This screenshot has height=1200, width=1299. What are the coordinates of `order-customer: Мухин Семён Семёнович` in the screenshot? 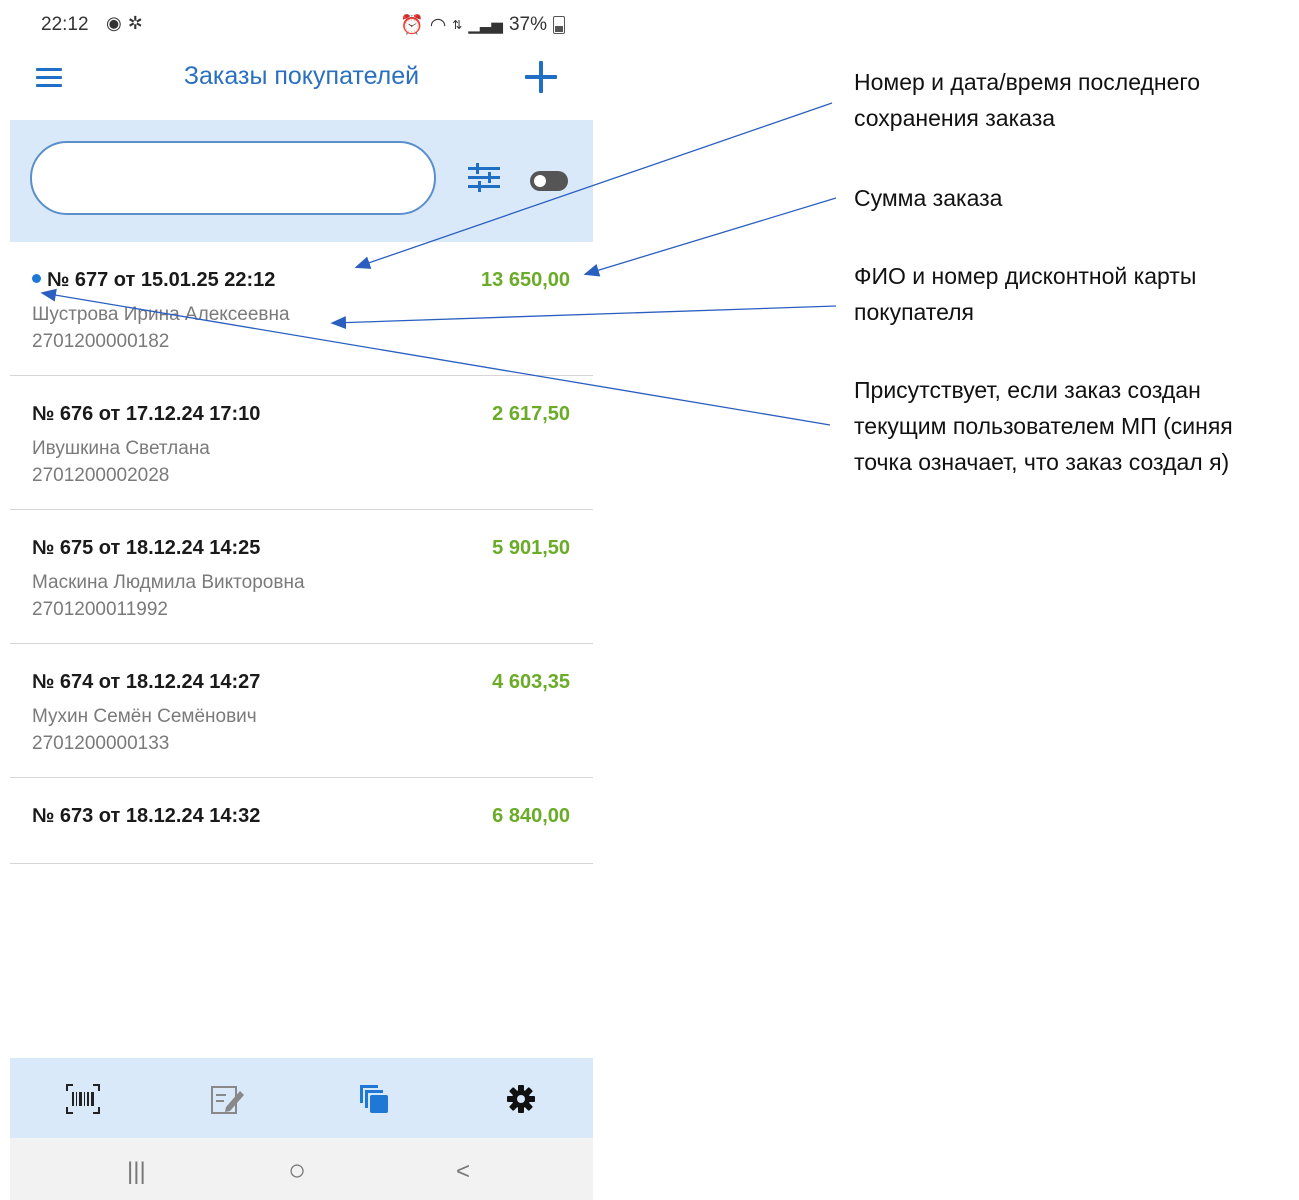 It's located at (144, 716).